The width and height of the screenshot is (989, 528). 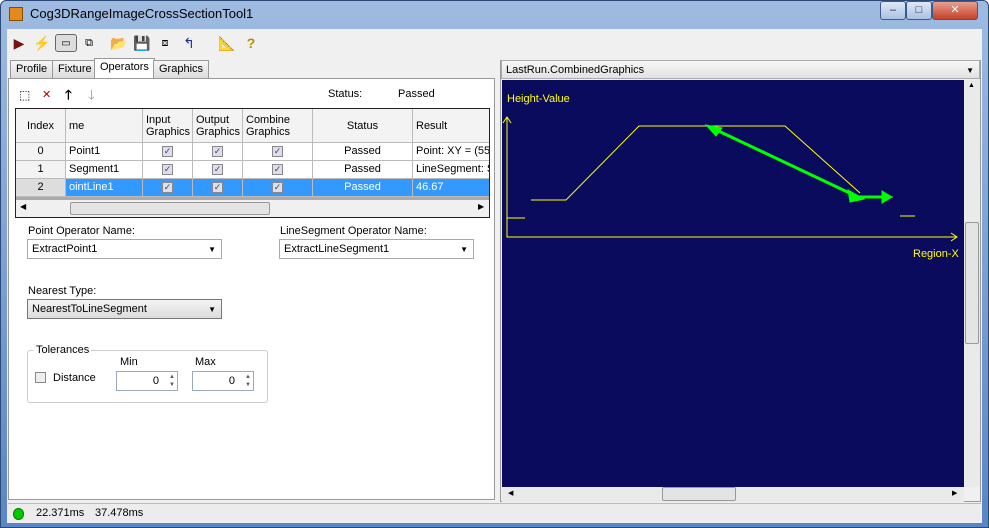 What do you see at coordinates (119, 43) in the screenshot?
I see `open-icon: 📂` at bounding box center [119, 43].